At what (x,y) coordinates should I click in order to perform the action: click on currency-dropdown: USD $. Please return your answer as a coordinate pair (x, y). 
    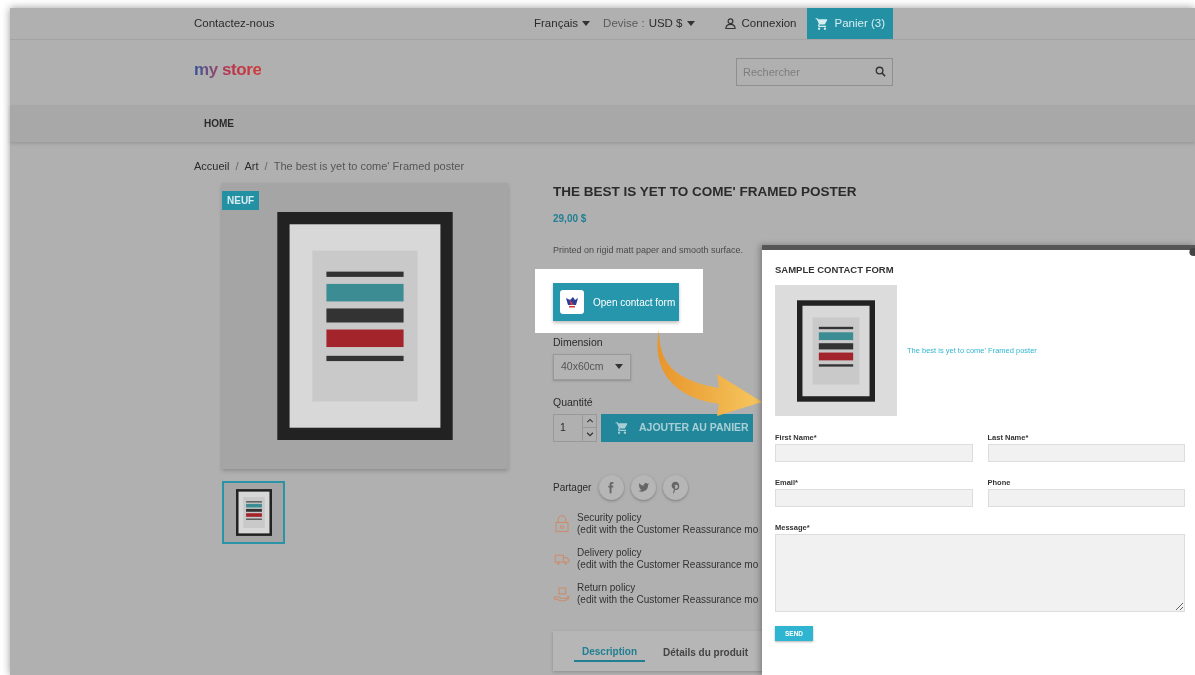
    Looking at the image, I should click on (671, 23).